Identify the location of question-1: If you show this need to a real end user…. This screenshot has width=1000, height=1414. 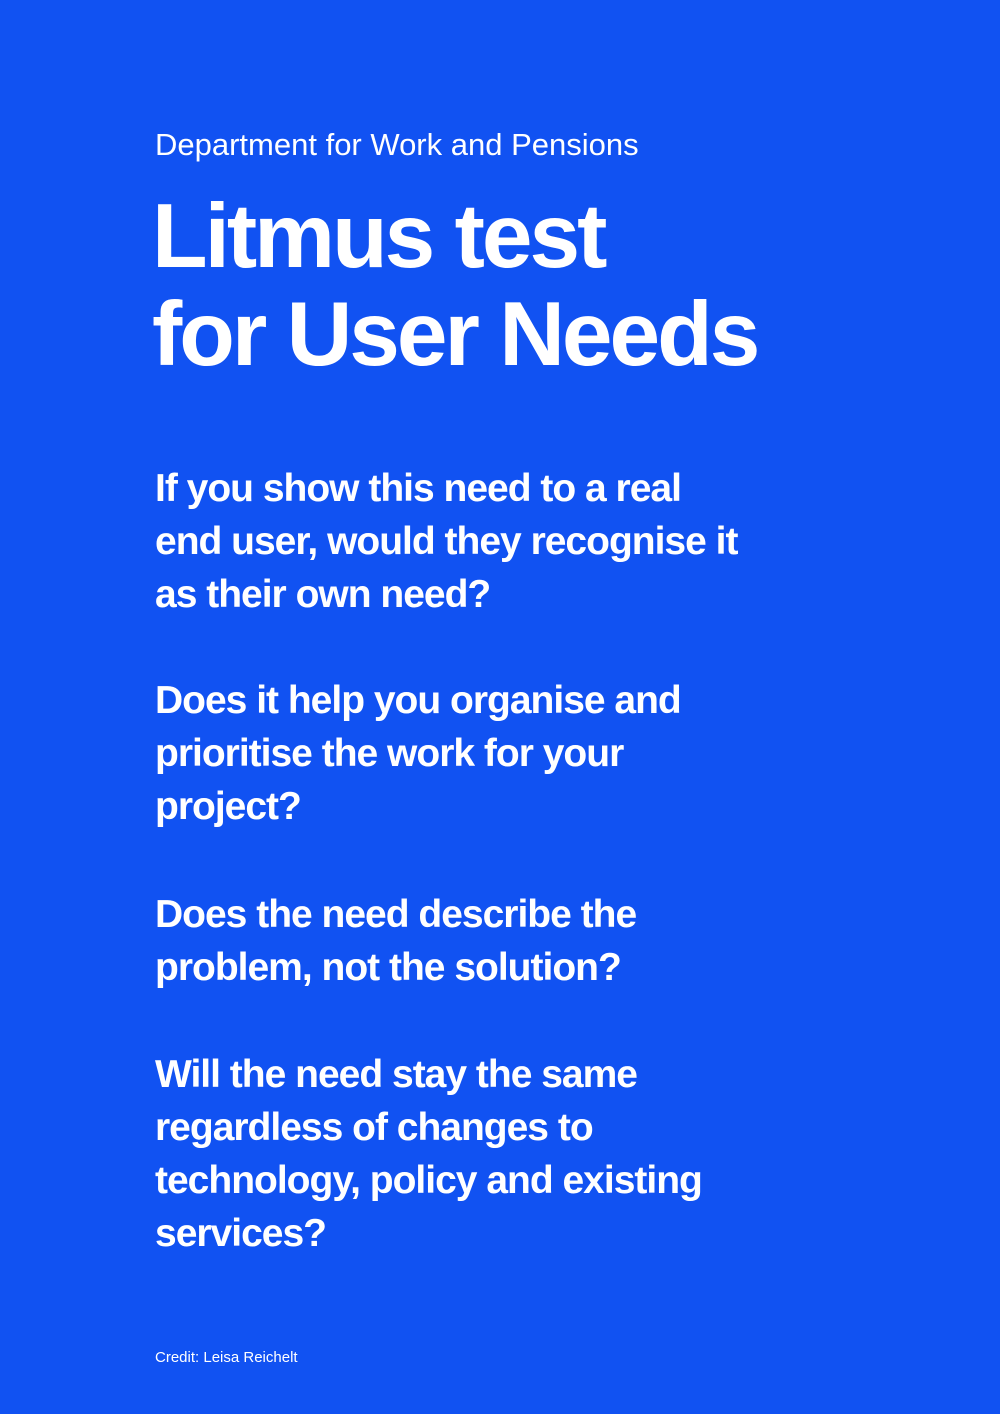
(446, 541).